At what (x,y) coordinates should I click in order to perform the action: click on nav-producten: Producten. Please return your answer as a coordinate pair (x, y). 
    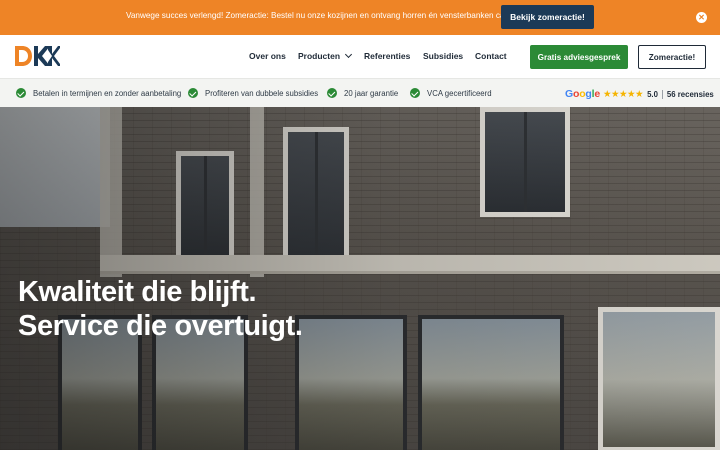
    Looking at the image, I should click on (325, 55).